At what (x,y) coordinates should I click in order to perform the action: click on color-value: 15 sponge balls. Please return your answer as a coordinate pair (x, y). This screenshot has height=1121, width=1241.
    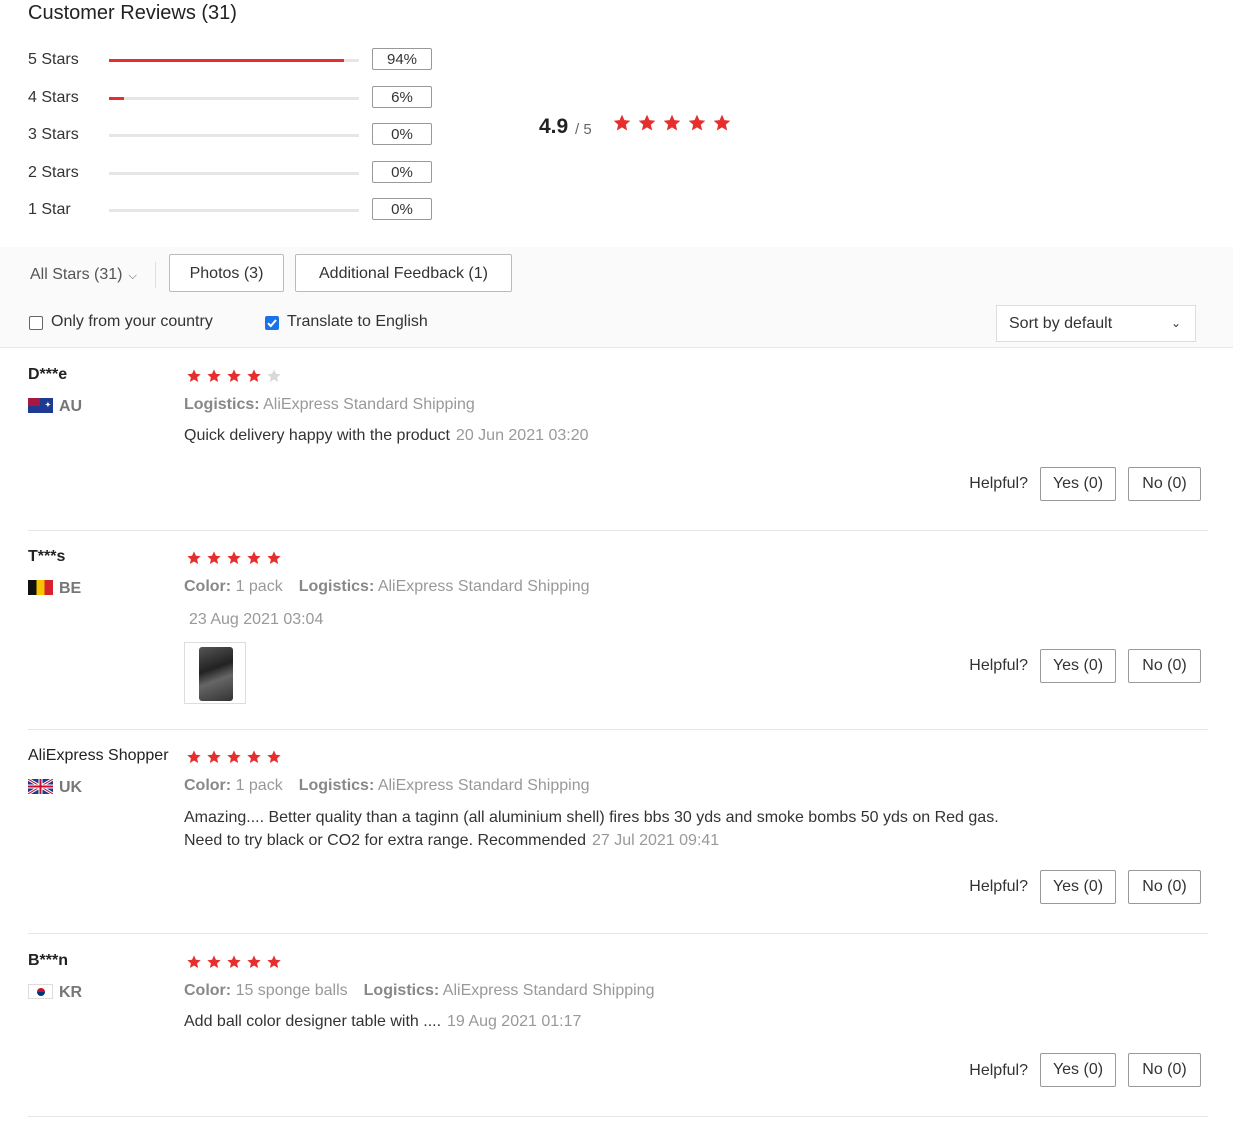
    Looking at the image, I should click on (291, 990).